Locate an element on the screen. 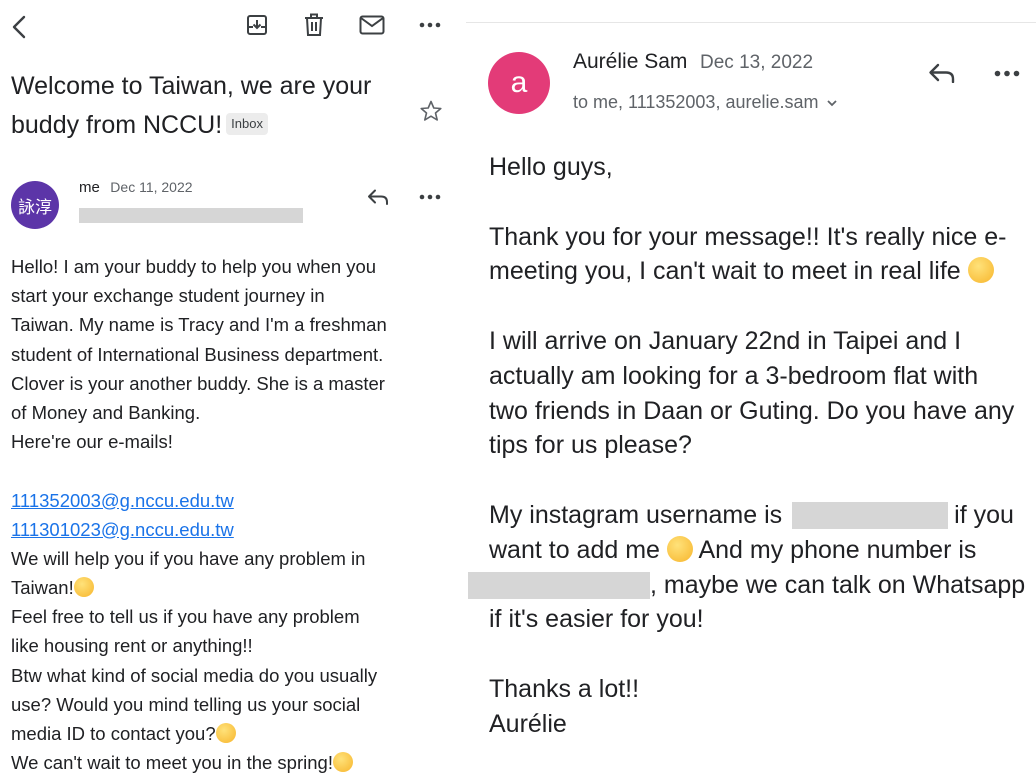  chevron-down-icon is located at coordinates (832, 102).